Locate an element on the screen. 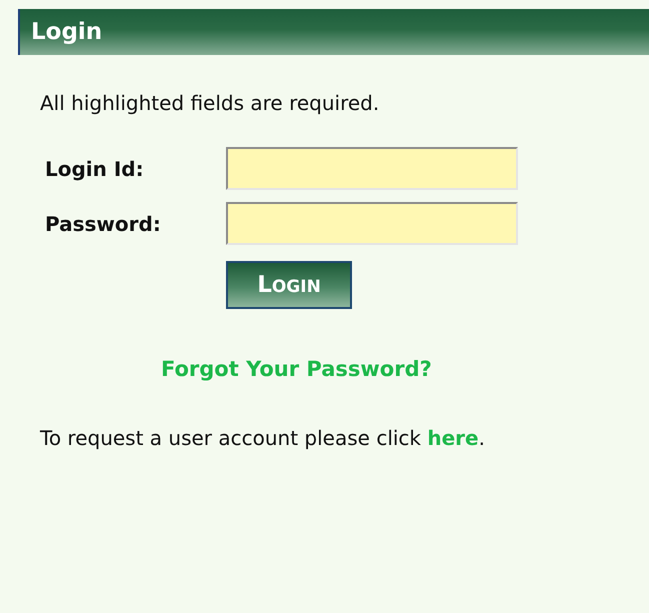  field-label: Login Id: is located at coordinates (94, 168).